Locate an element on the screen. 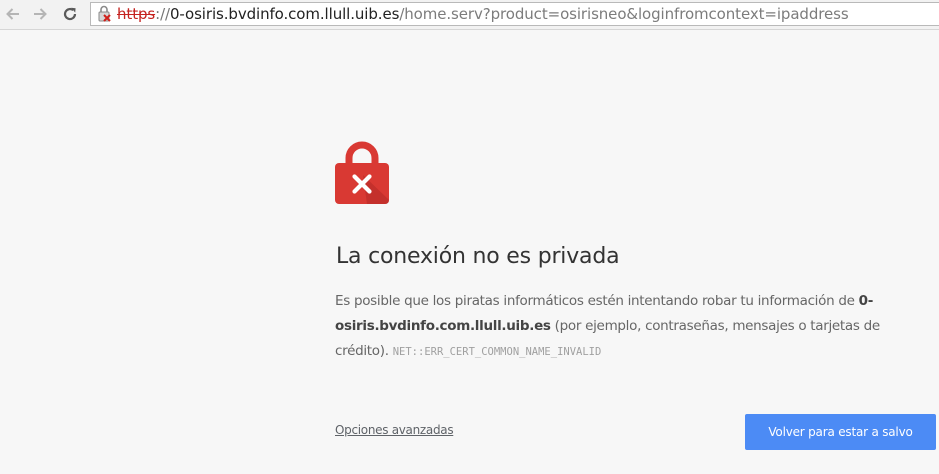 This screenshot has width=939, height=474. arrow-left-icon is located at coordinates (12, 14).